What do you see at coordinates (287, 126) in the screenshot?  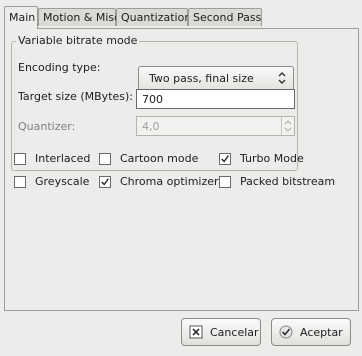 I see `spin-arrows-icon` at bounding box center [287, 126].